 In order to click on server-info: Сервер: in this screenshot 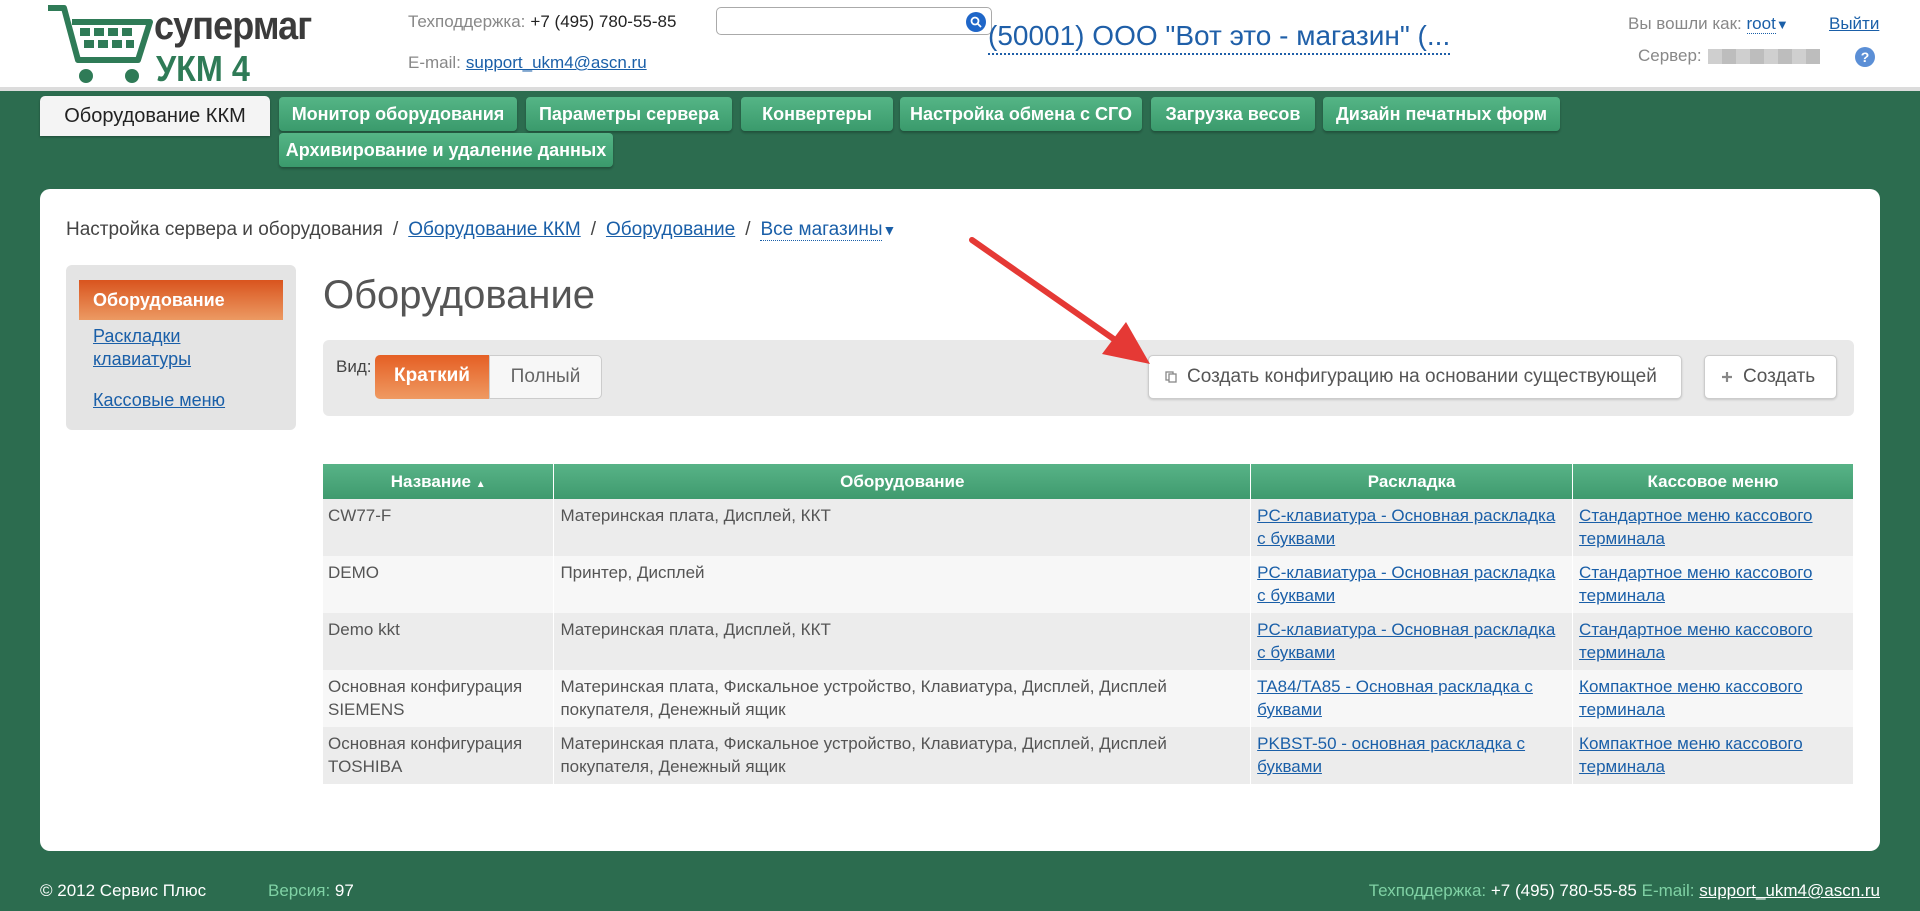, I will do `click(1729, 56)`.